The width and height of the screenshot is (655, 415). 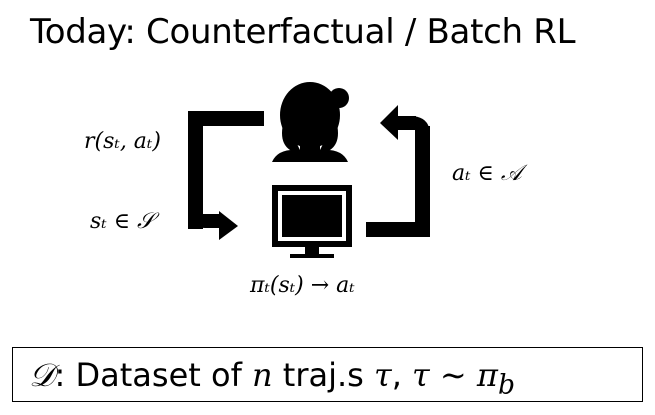 What do you see at coordinates (42, 375) in the screenshot?
I see `dataset-symbol: 𝒟` at bounding box center [42, 375].